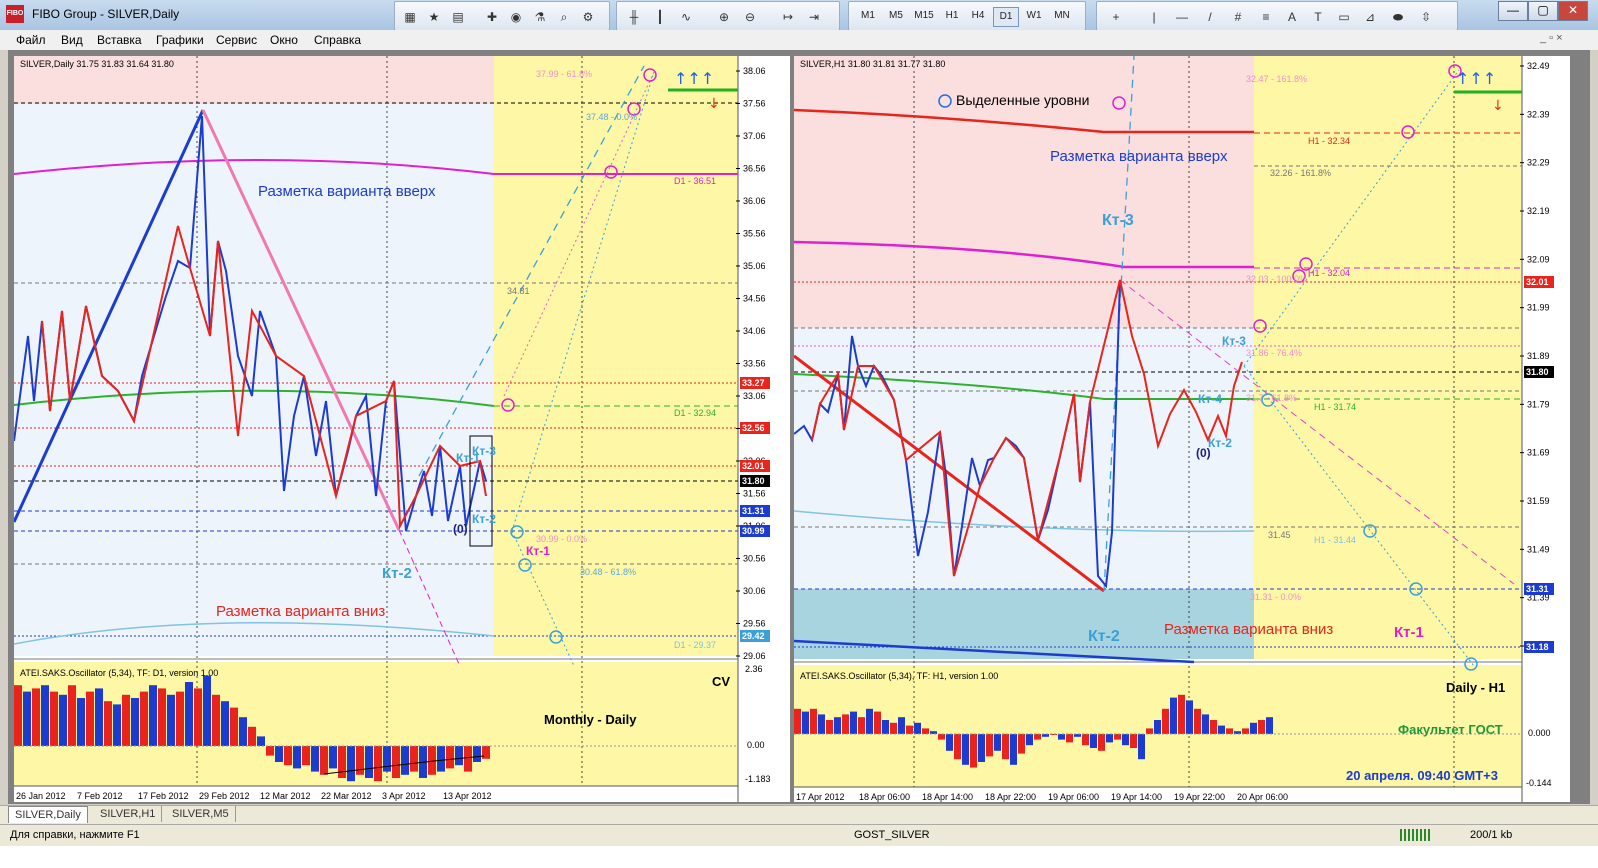 This screenshot has height=868, width=1598. What do you see at coordinates (1398, 17) in the screenshot?
I see `ellipse-icon: ⬬` at bounding box center [1398, 17].